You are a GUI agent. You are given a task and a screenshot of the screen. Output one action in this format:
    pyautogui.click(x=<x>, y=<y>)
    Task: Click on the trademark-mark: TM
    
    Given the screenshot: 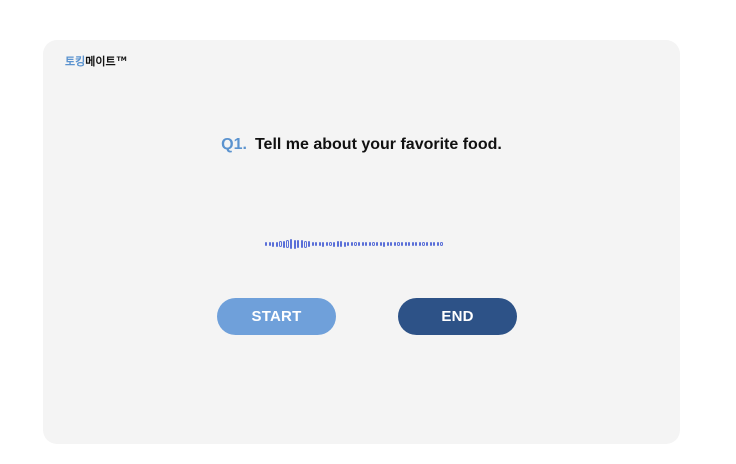 What is the action you would take?
    pyautogui.click(x=121, y=59)
    